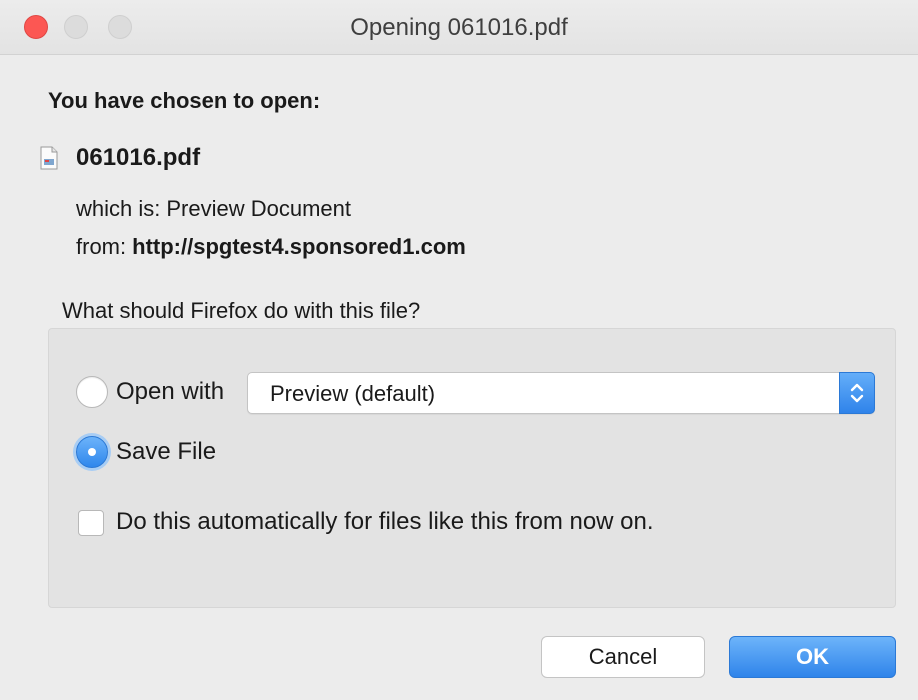  What do you see at coordinates (184, 100) in the screenshot?
I see `dialog-heading: You have chosen to open:` at bounding box center [184, 100].